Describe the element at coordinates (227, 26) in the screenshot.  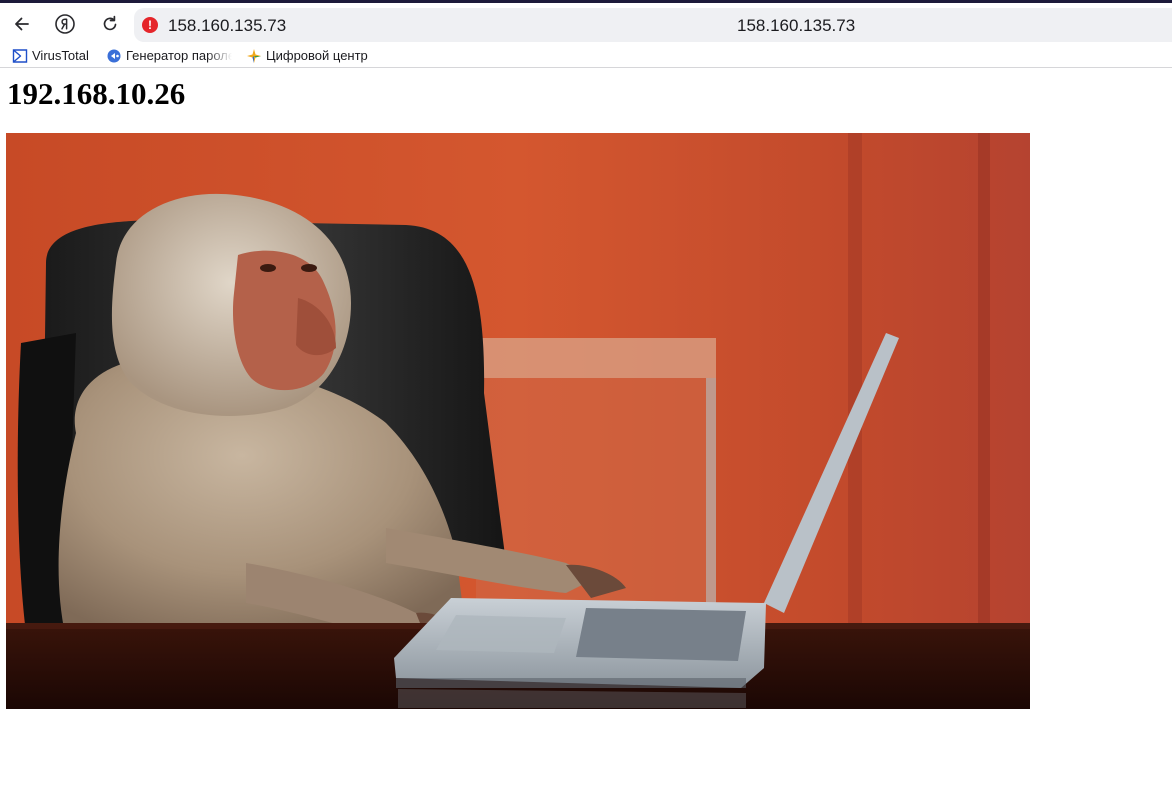
I see `address-text: 158.160.135.73` at that location.